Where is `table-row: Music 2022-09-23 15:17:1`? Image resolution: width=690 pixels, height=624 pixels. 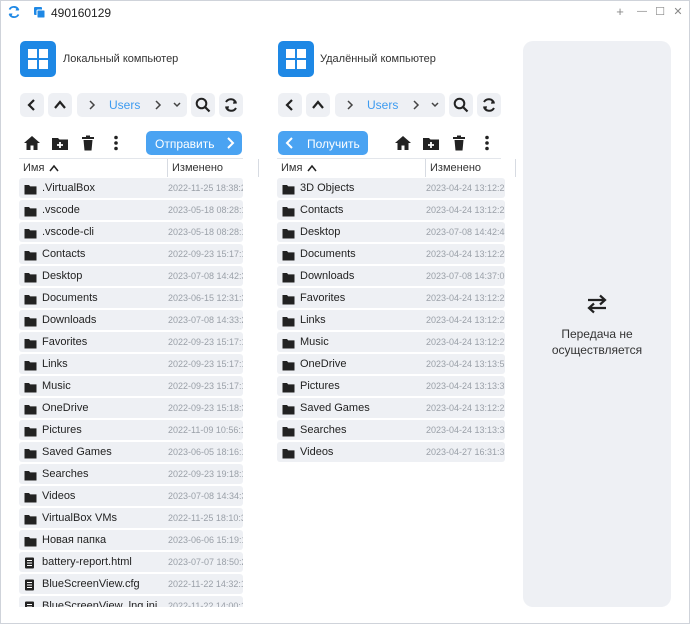
table-row: Music 2022-09-23 15:17:1 is located at coordinates (131, 386).